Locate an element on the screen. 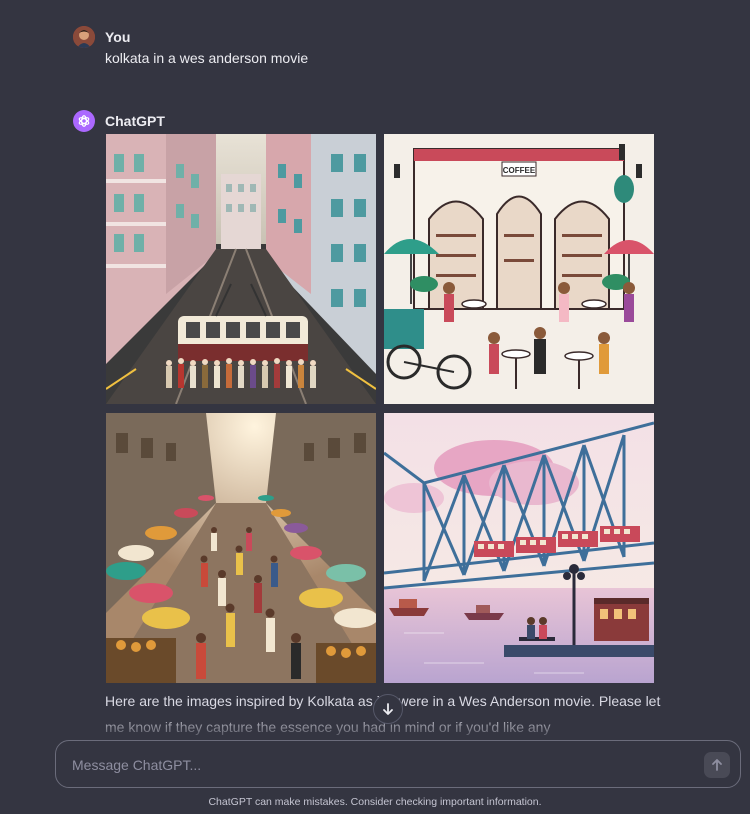  arrow-up-icon is located at coordinates (717, 765).